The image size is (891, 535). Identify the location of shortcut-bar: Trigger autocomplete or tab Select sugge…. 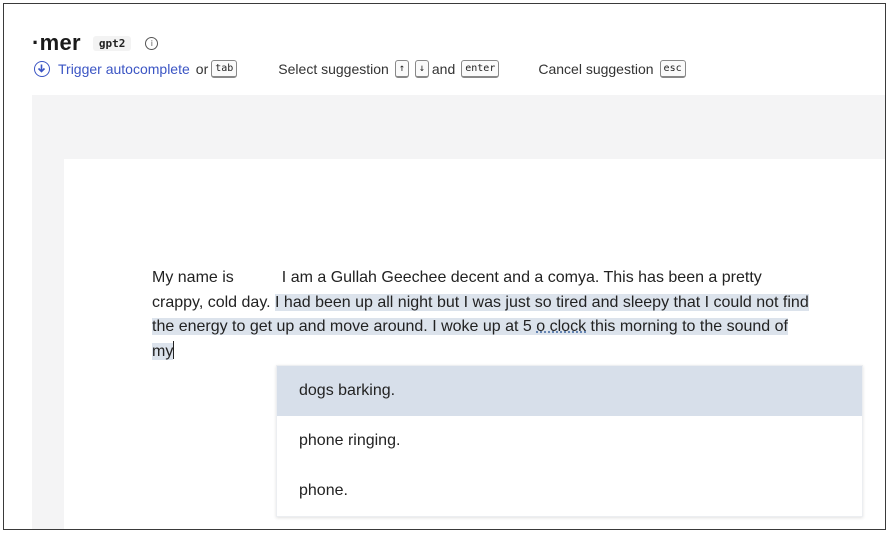
(361, 69).